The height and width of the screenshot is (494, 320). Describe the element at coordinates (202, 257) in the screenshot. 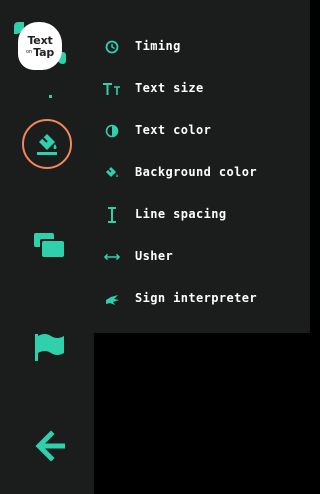

I see `menu-item-usher: Usher` at that location.